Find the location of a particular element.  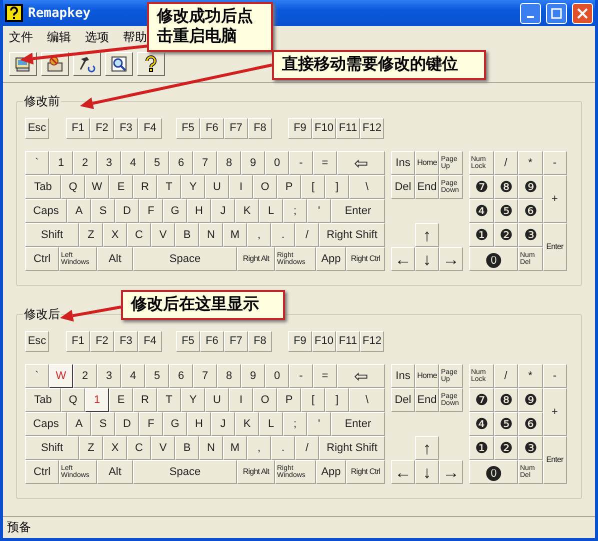

keyboard-key: Caps is located at coordinates (46, 211).